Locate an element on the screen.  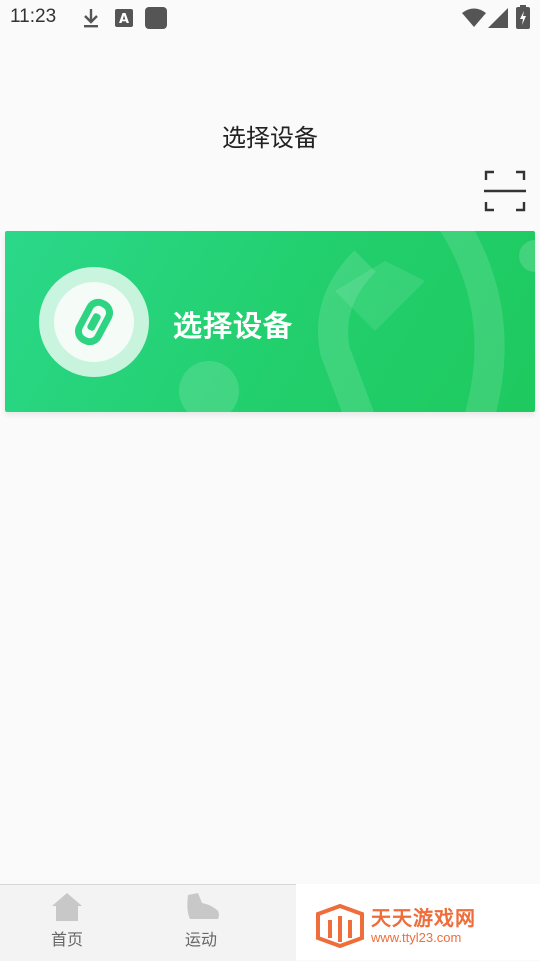
wifi-icon is located at coordinates (474, 17).